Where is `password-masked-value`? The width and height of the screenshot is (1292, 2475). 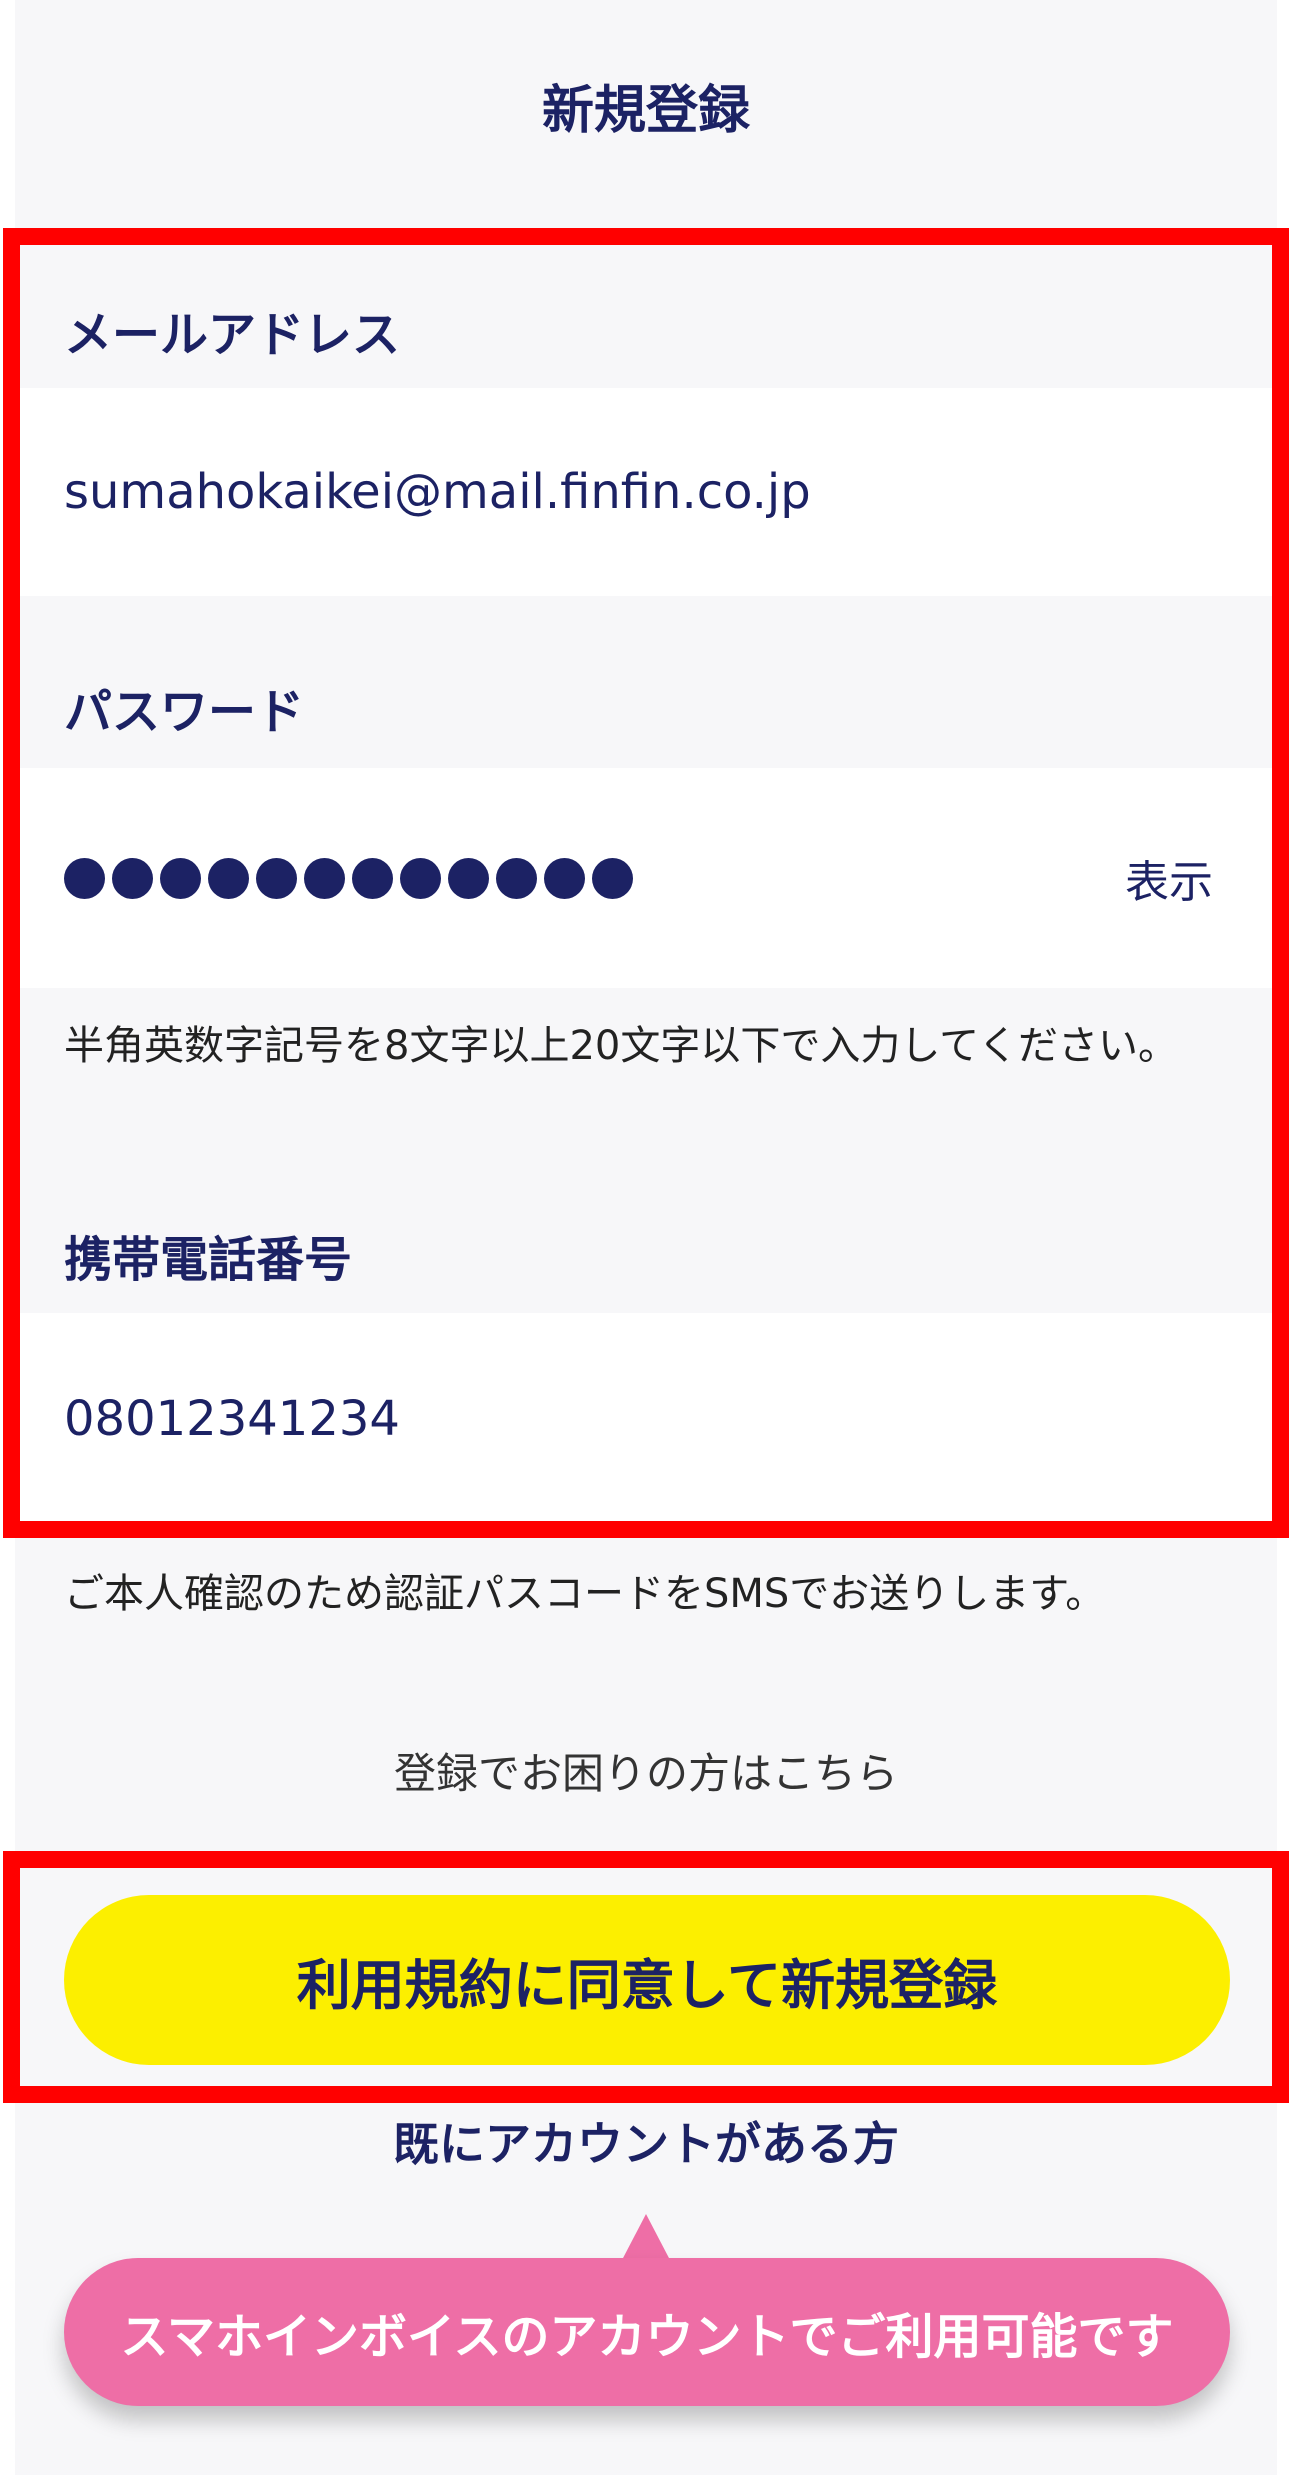 password-masked-value is located at coordinates (594, 878).